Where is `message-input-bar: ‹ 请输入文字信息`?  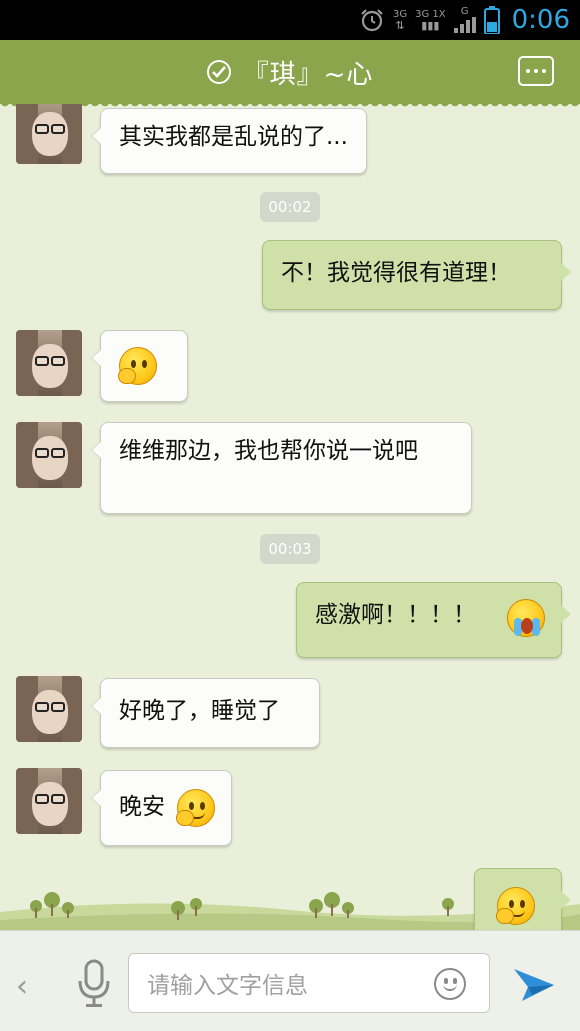 message-input-bar: ‹ 请输入文字信息 is located at coordinates (290, 980).